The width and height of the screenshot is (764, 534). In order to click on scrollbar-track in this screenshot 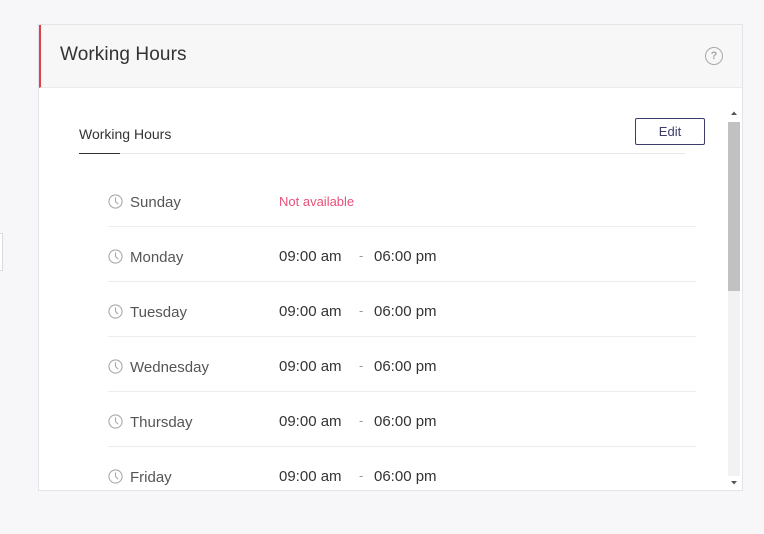, I will do `click(734, 299)`.